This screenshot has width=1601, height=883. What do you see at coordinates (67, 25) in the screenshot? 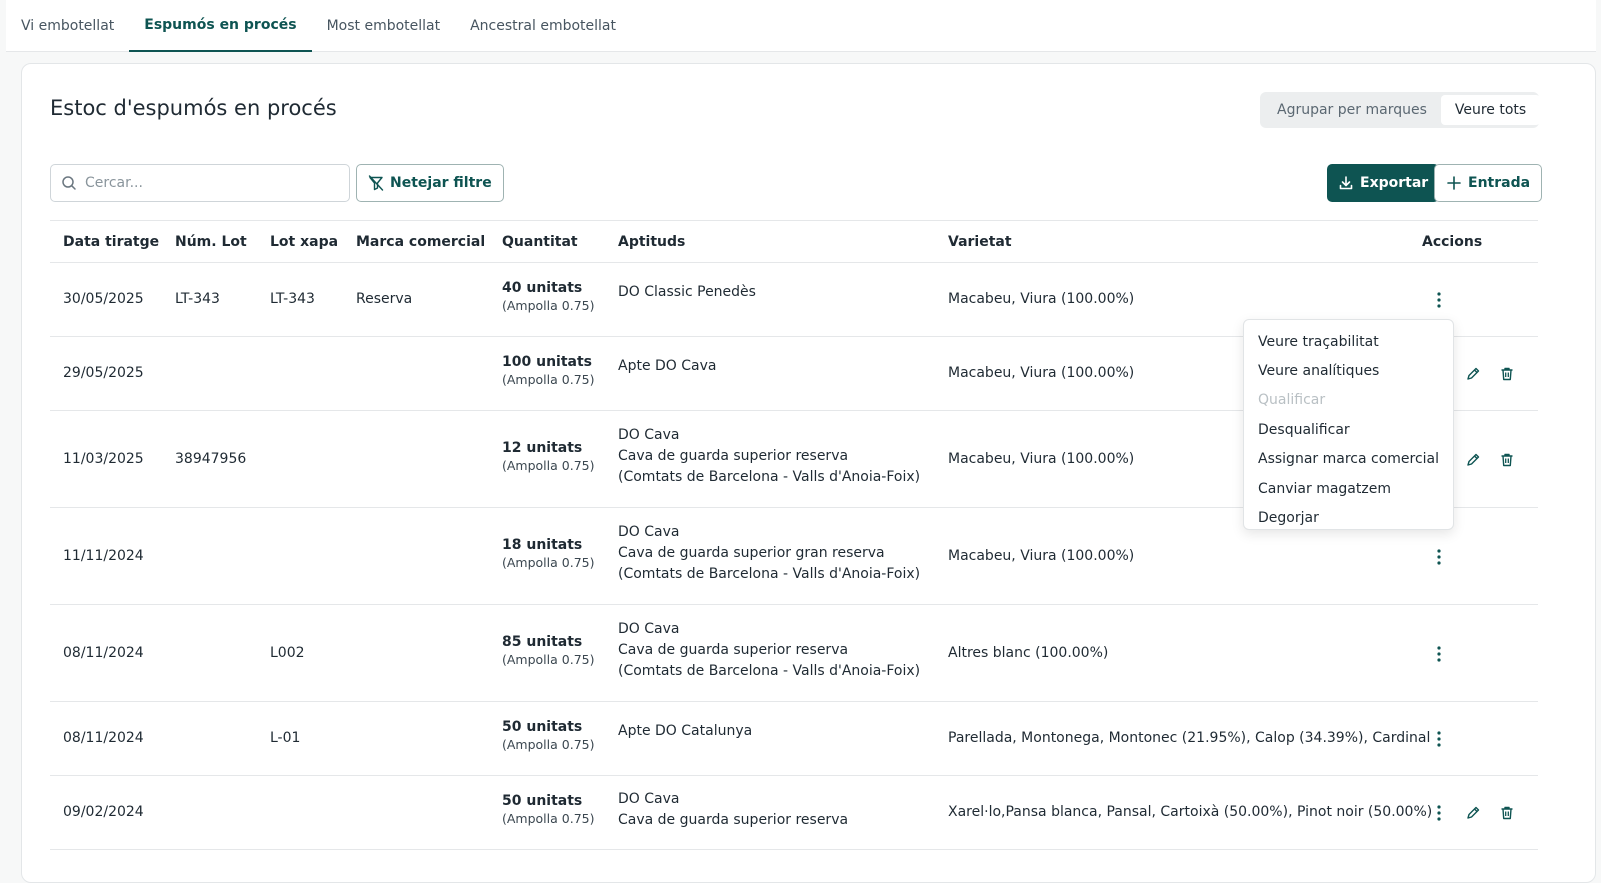
I see `tab-vi-embotellat: Vi embotellat` at bounding box center [67, 25].